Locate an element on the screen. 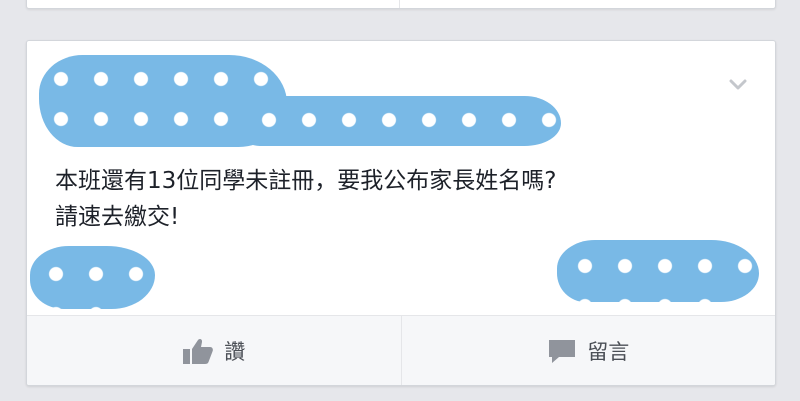  thumbs-up-icon is located at coordinates (198, 351).